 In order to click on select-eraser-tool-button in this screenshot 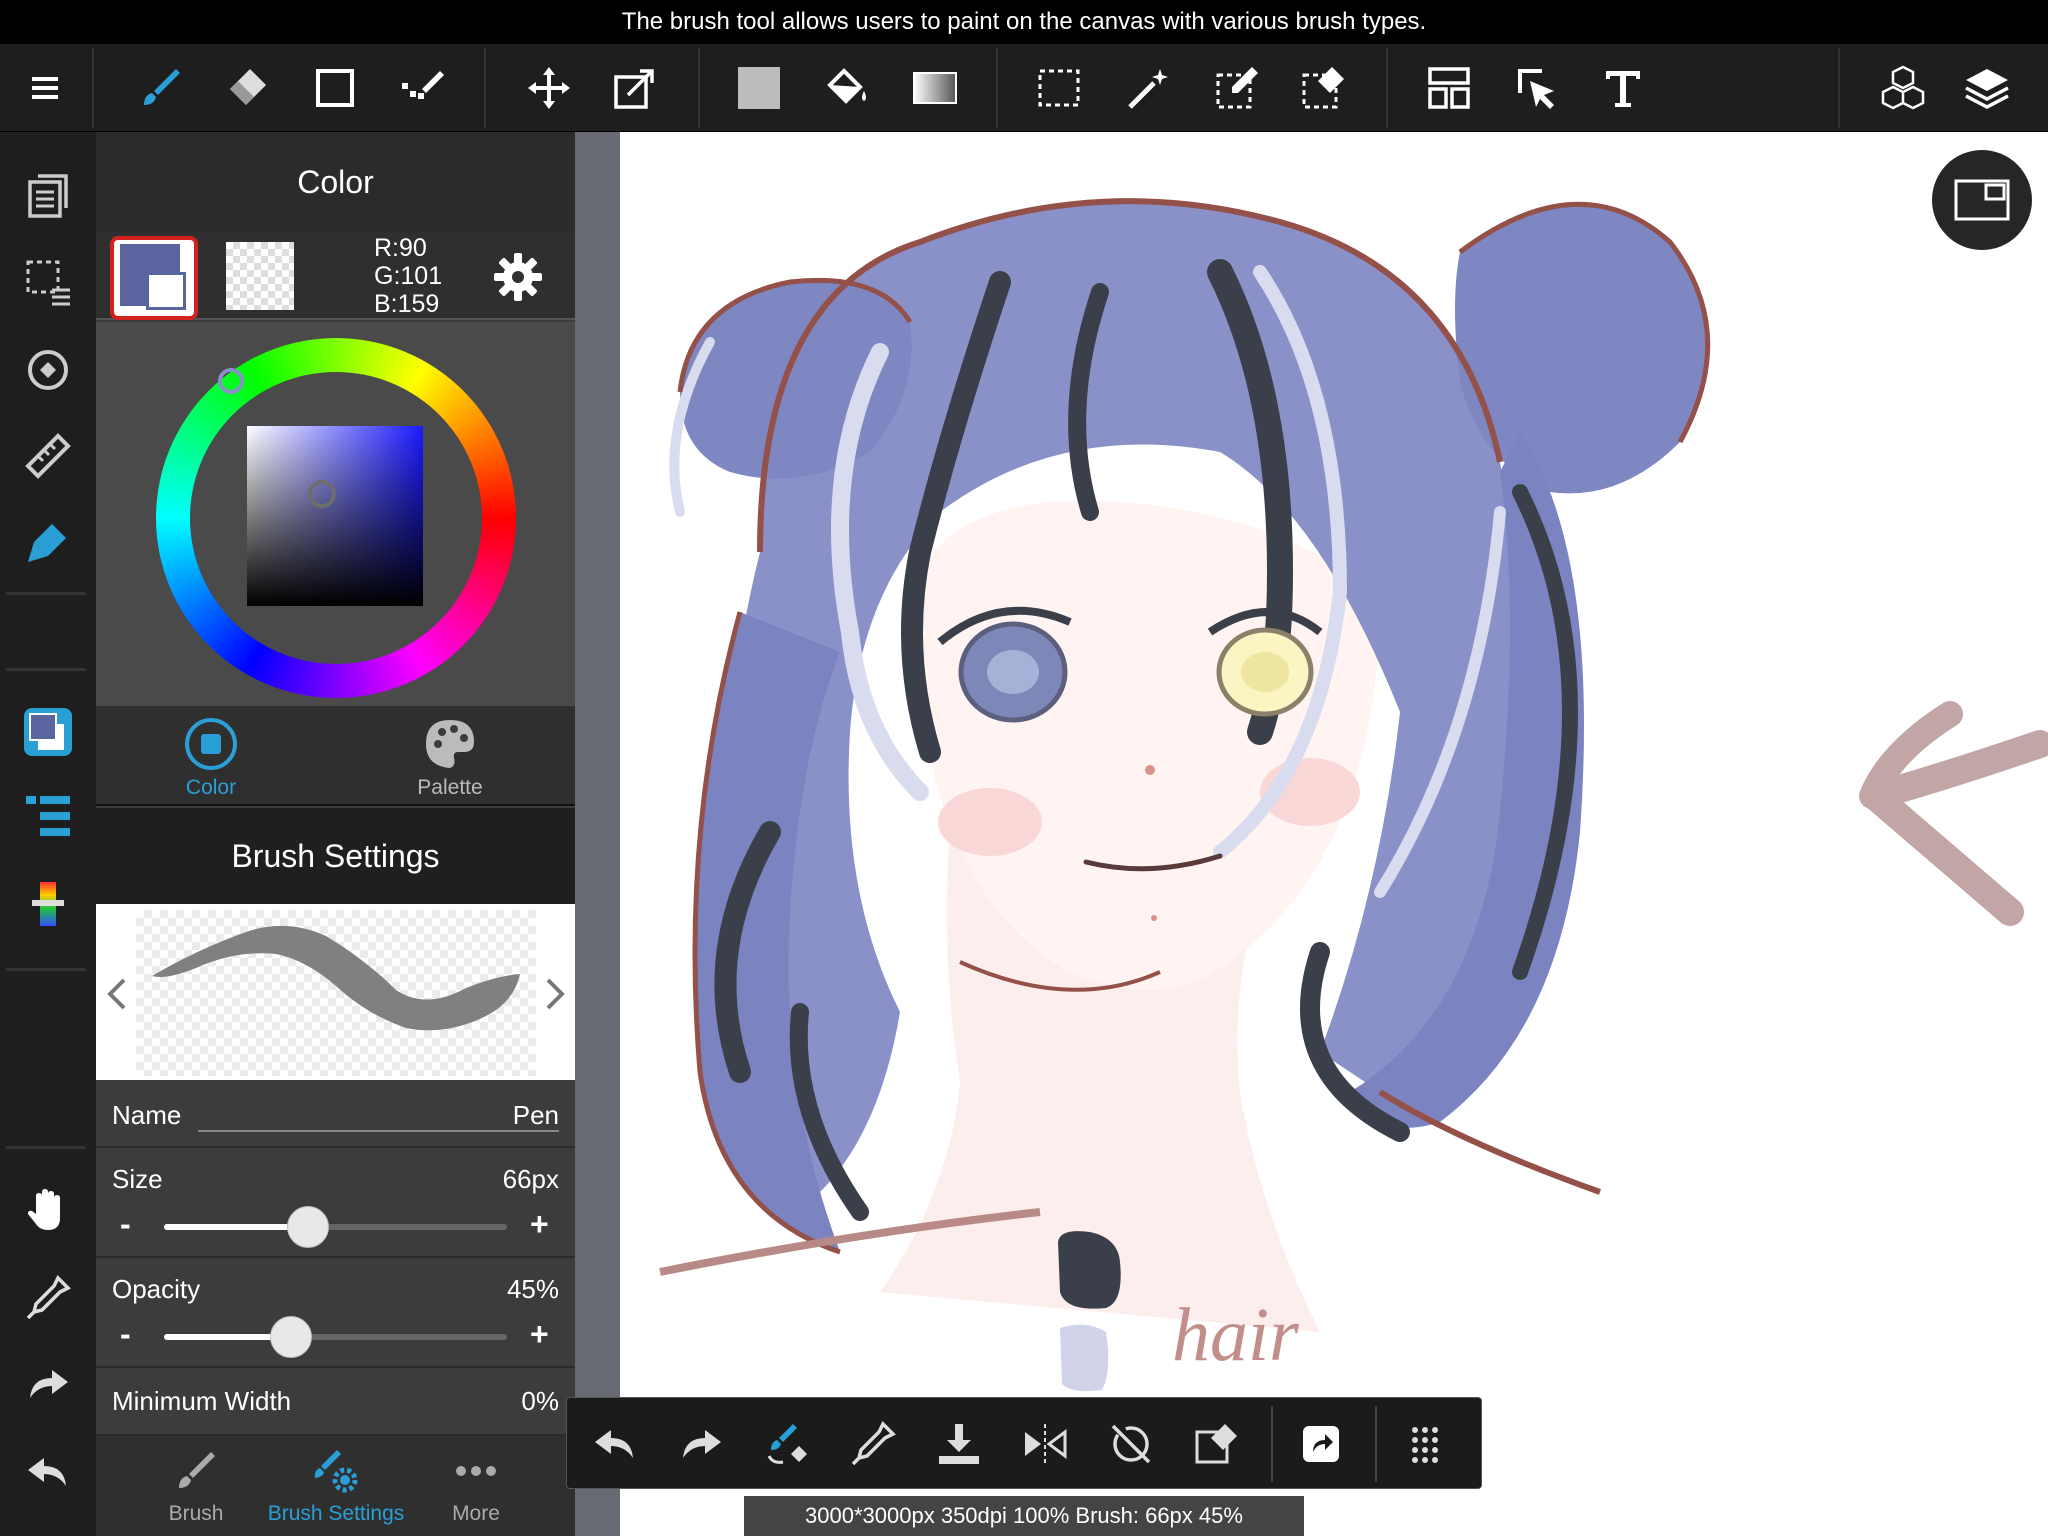, I will do `click(1323, 88)`.